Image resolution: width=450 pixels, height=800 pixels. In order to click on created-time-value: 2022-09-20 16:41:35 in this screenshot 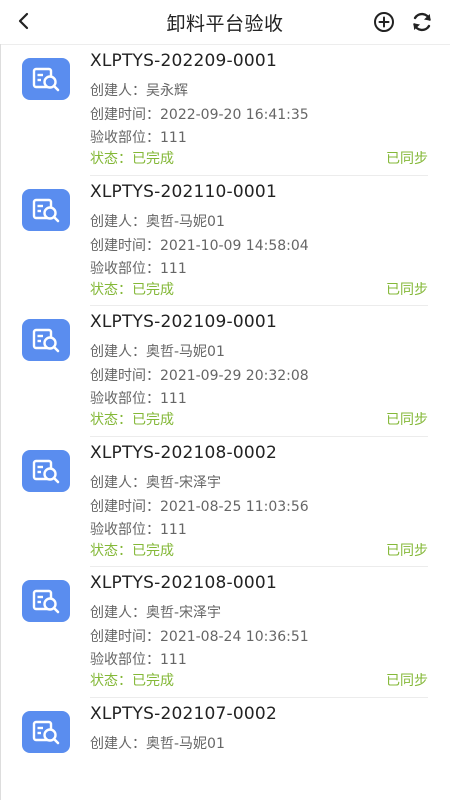, I will do `click(234, 115)`.